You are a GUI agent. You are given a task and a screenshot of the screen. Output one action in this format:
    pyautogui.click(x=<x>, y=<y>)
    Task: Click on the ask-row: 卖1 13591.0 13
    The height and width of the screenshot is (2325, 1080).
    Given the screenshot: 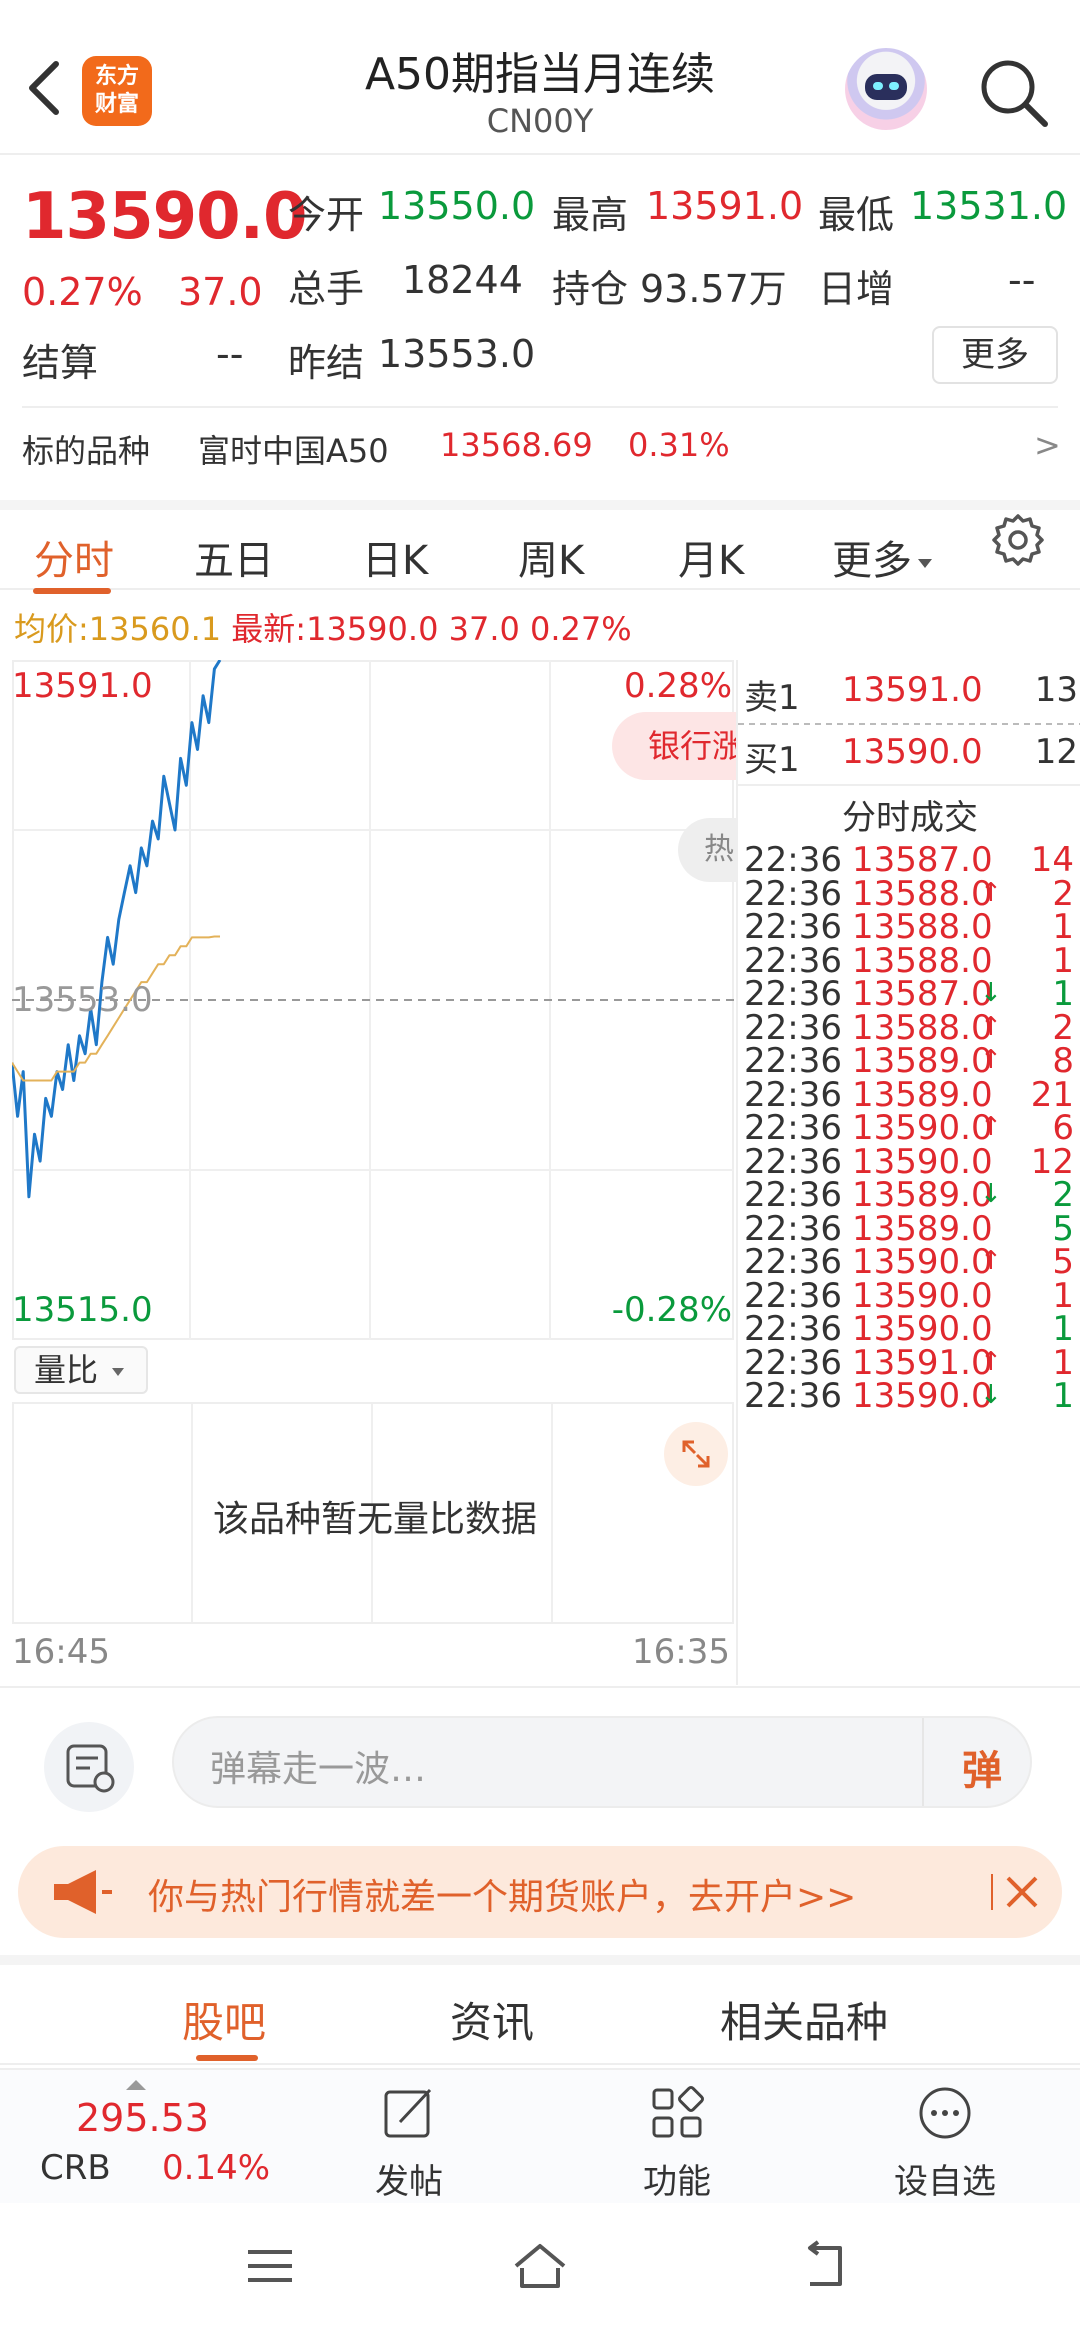 What is the action you would take?
    pyautogui.click(x=909, y=691)
    